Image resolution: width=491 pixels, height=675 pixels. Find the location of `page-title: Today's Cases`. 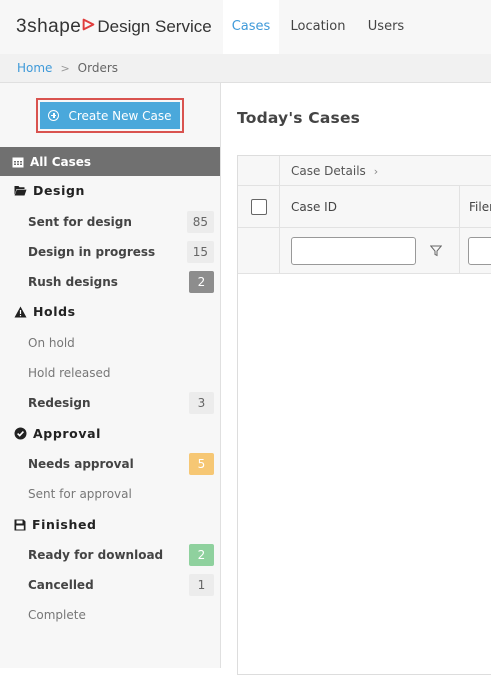

page-title: Today's Cases is located at coordinates (299, 118).